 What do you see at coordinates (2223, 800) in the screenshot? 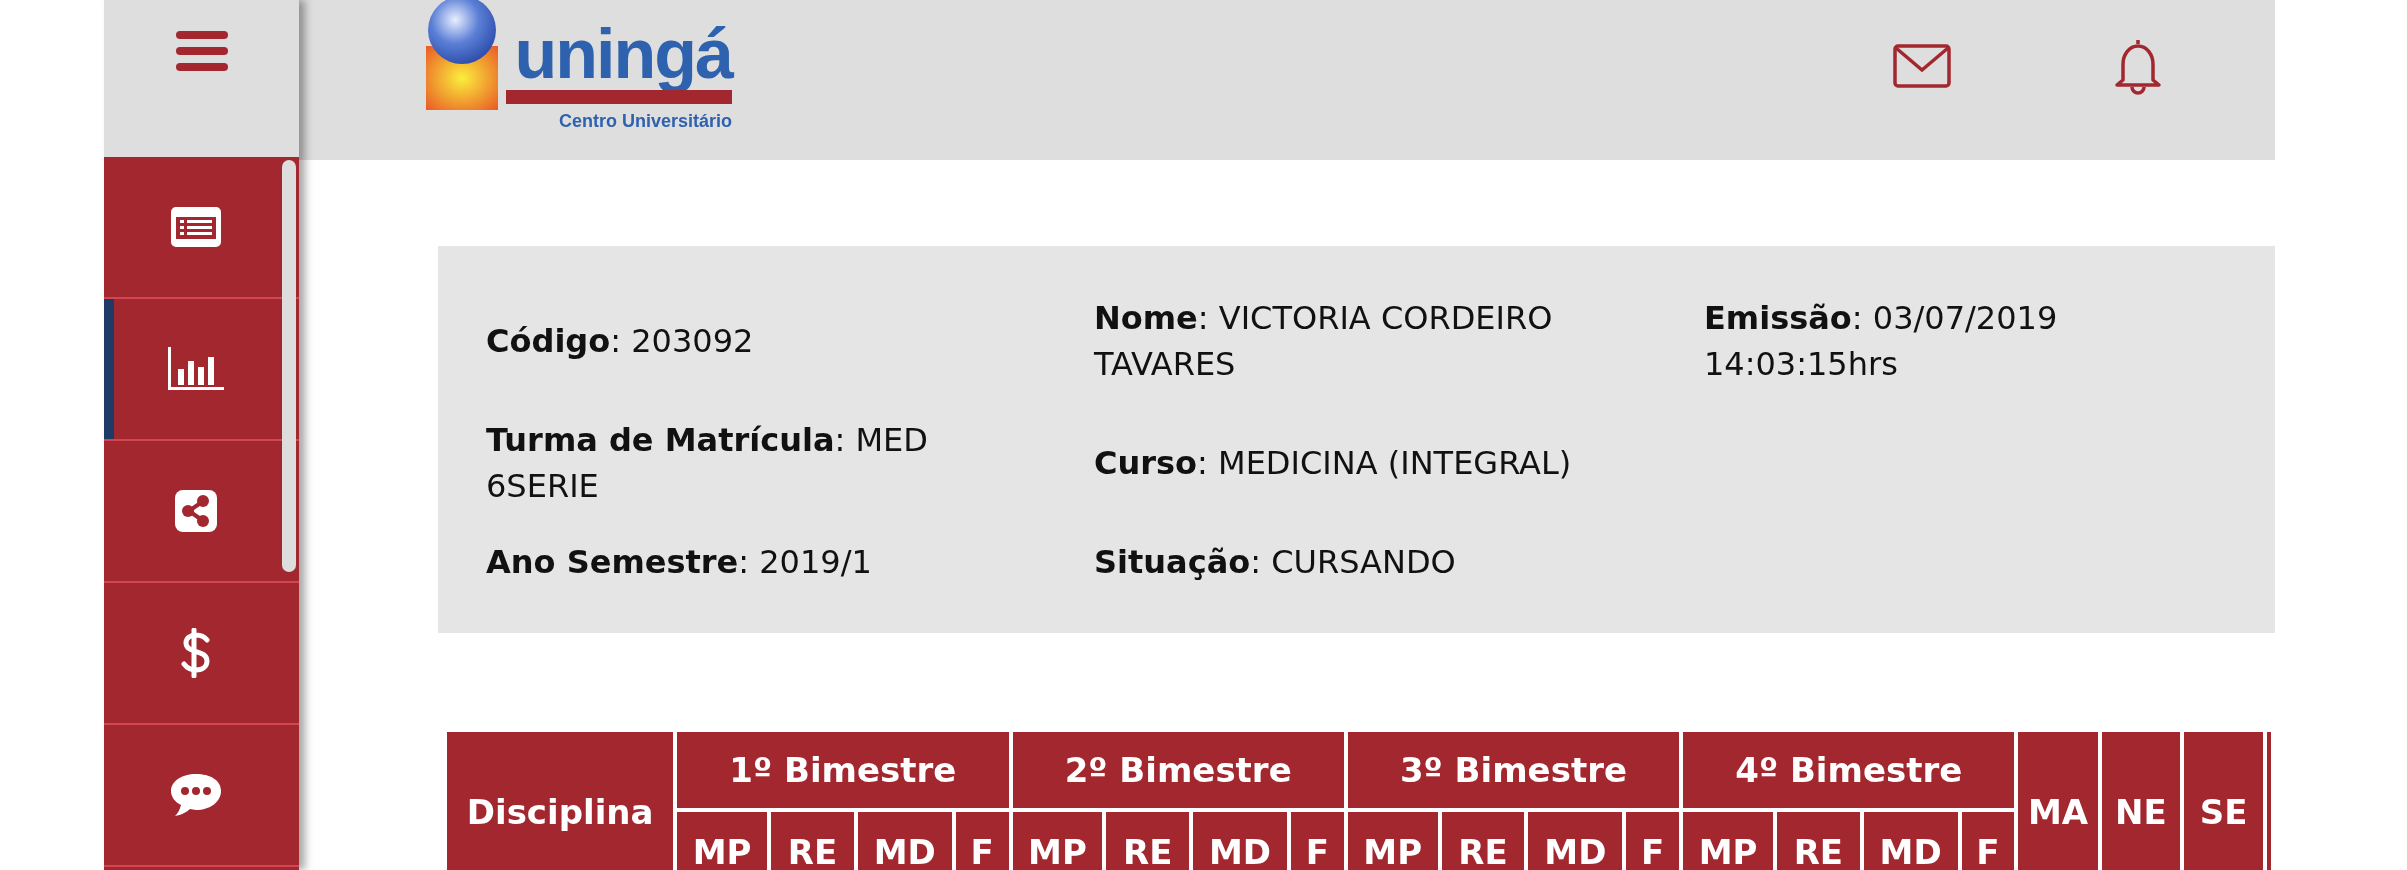
I see `column-header: SE` at bounding box center [2223, 800].